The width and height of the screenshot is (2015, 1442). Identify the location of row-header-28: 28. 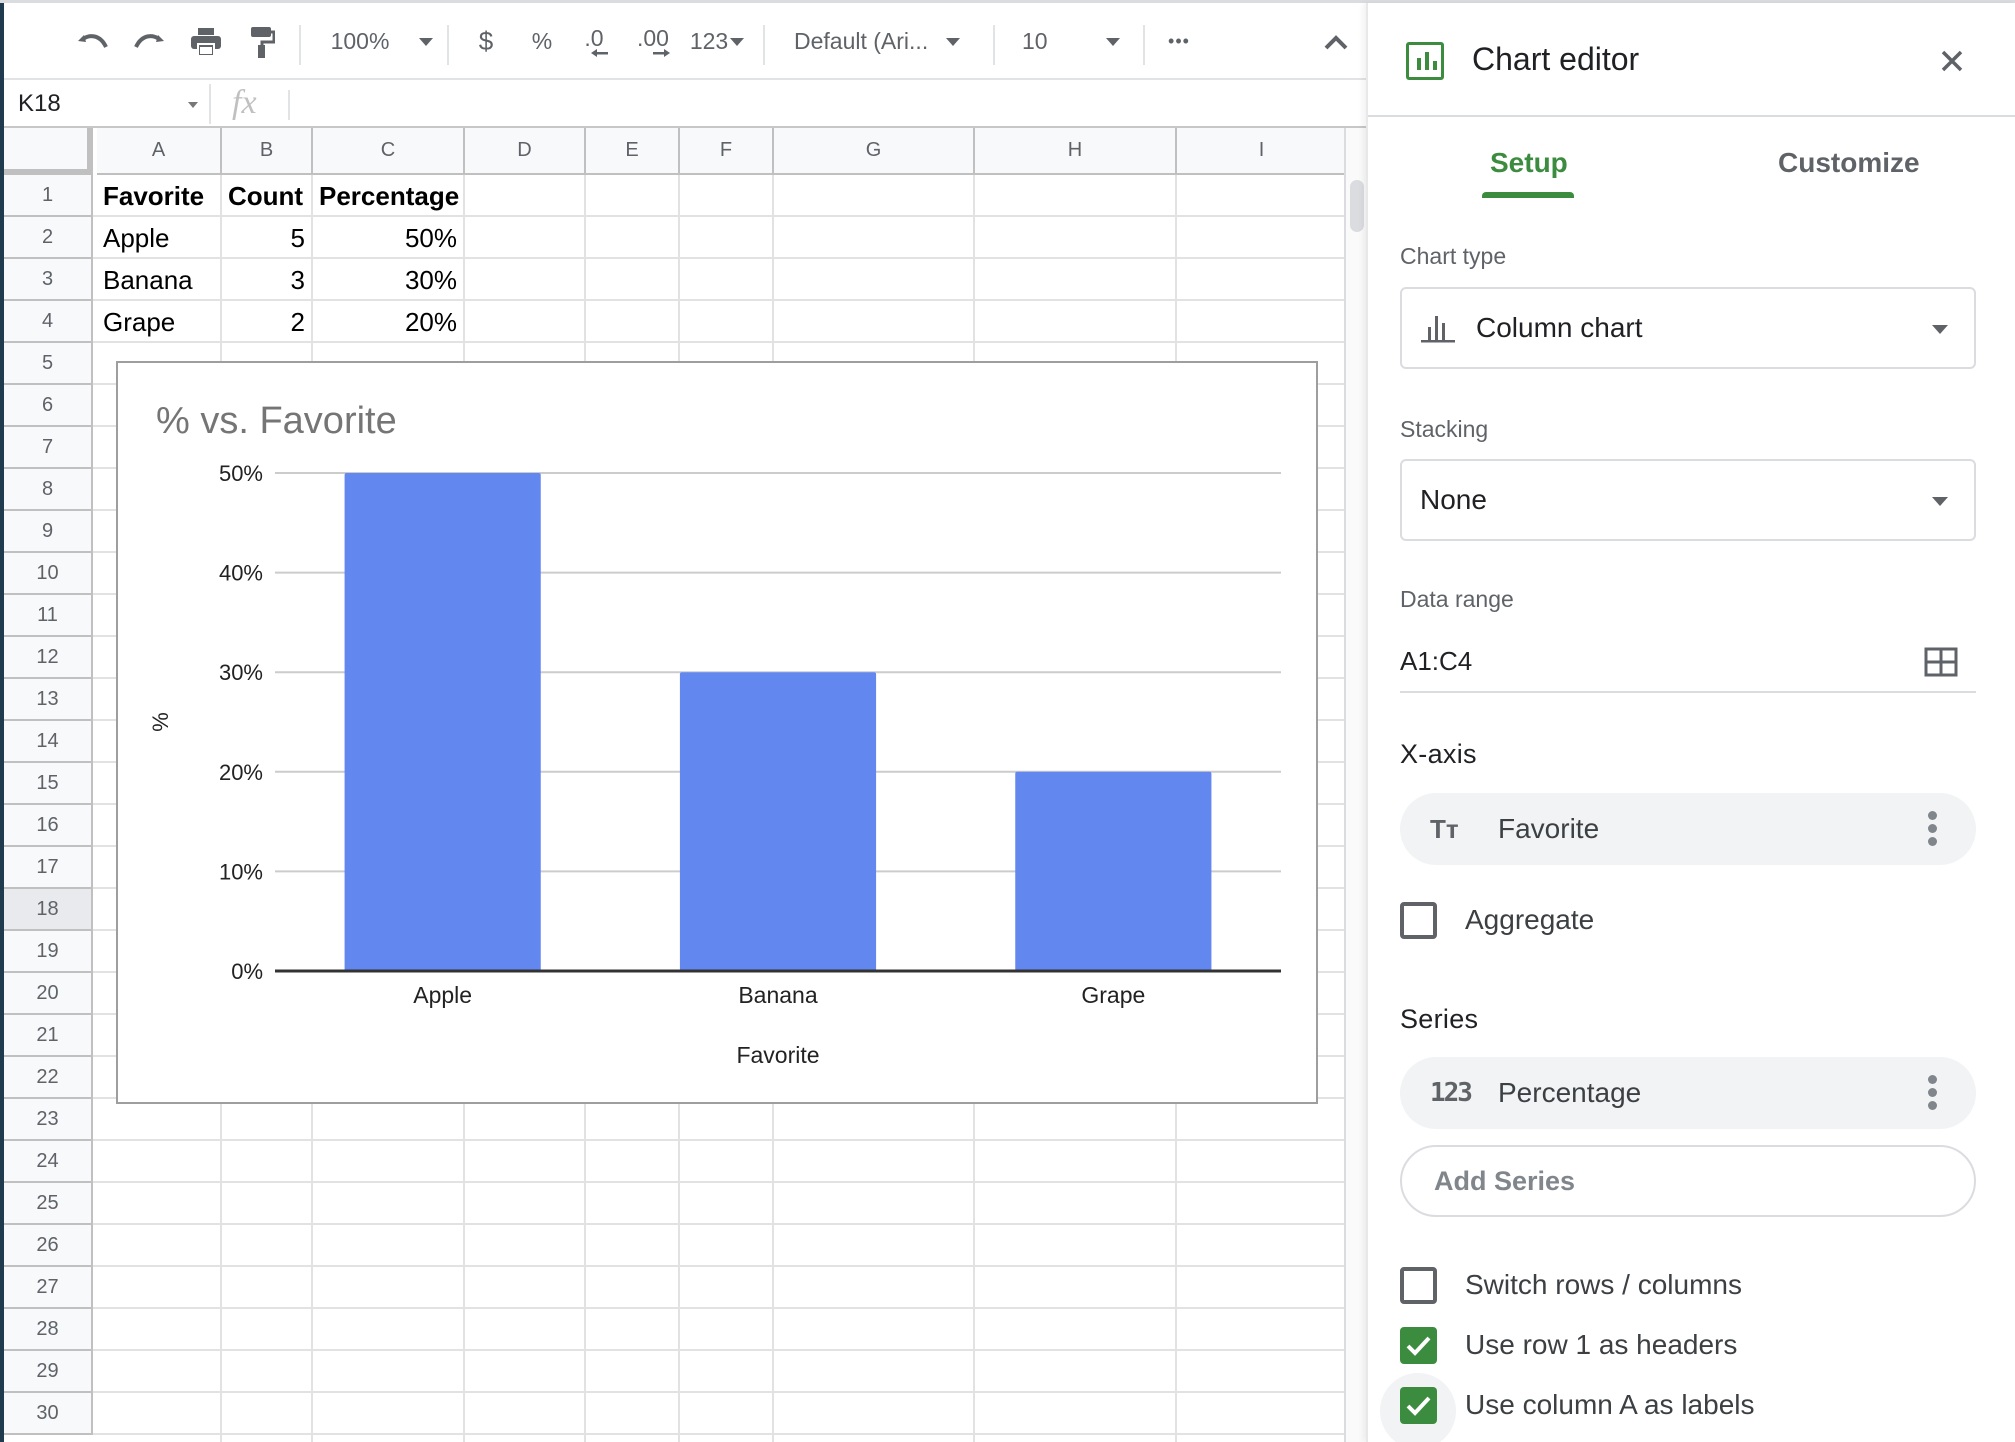
(48, 1330).